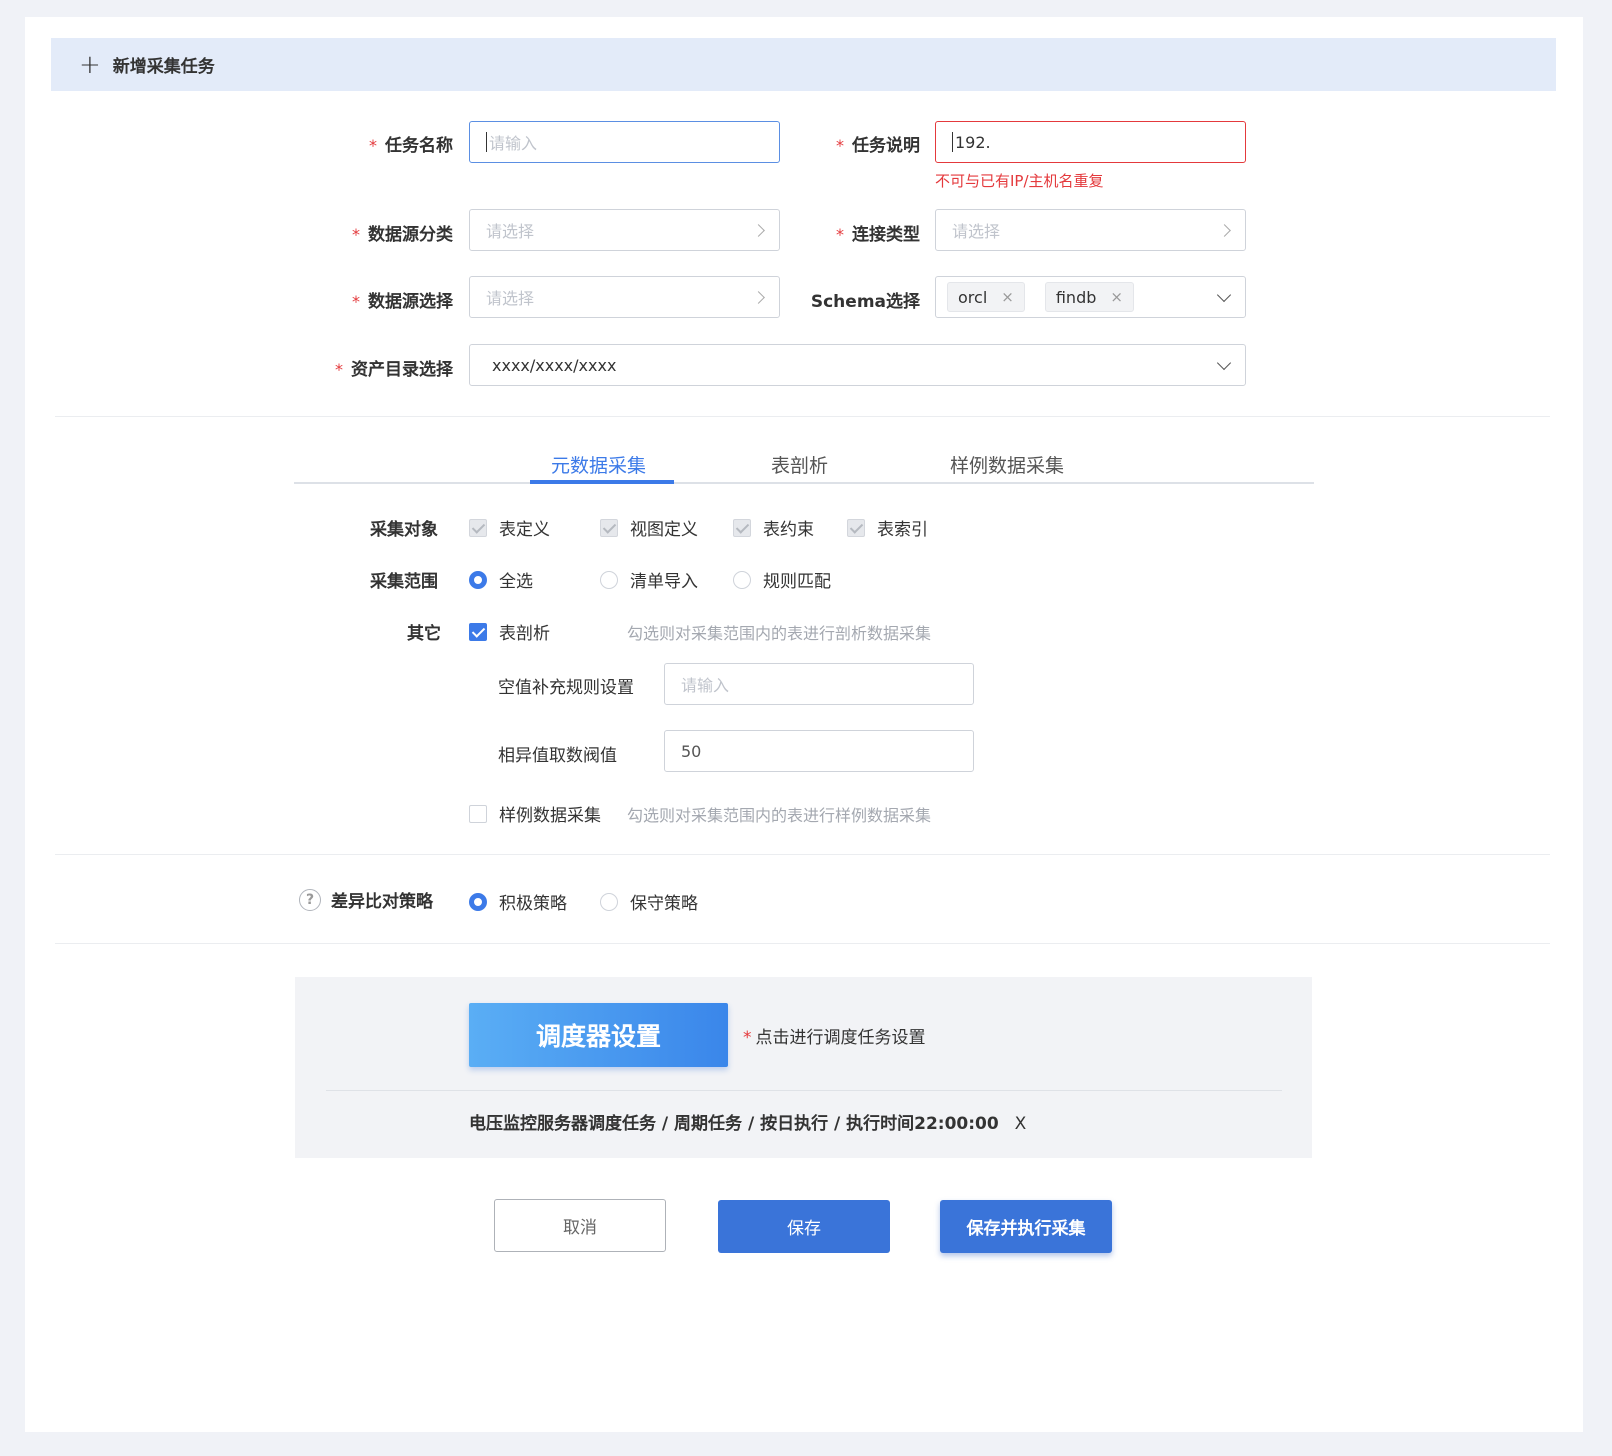 This screenshot has width=1612, height=1456. I want to click on distinct-threshold-input: 50, so click(819, 751).